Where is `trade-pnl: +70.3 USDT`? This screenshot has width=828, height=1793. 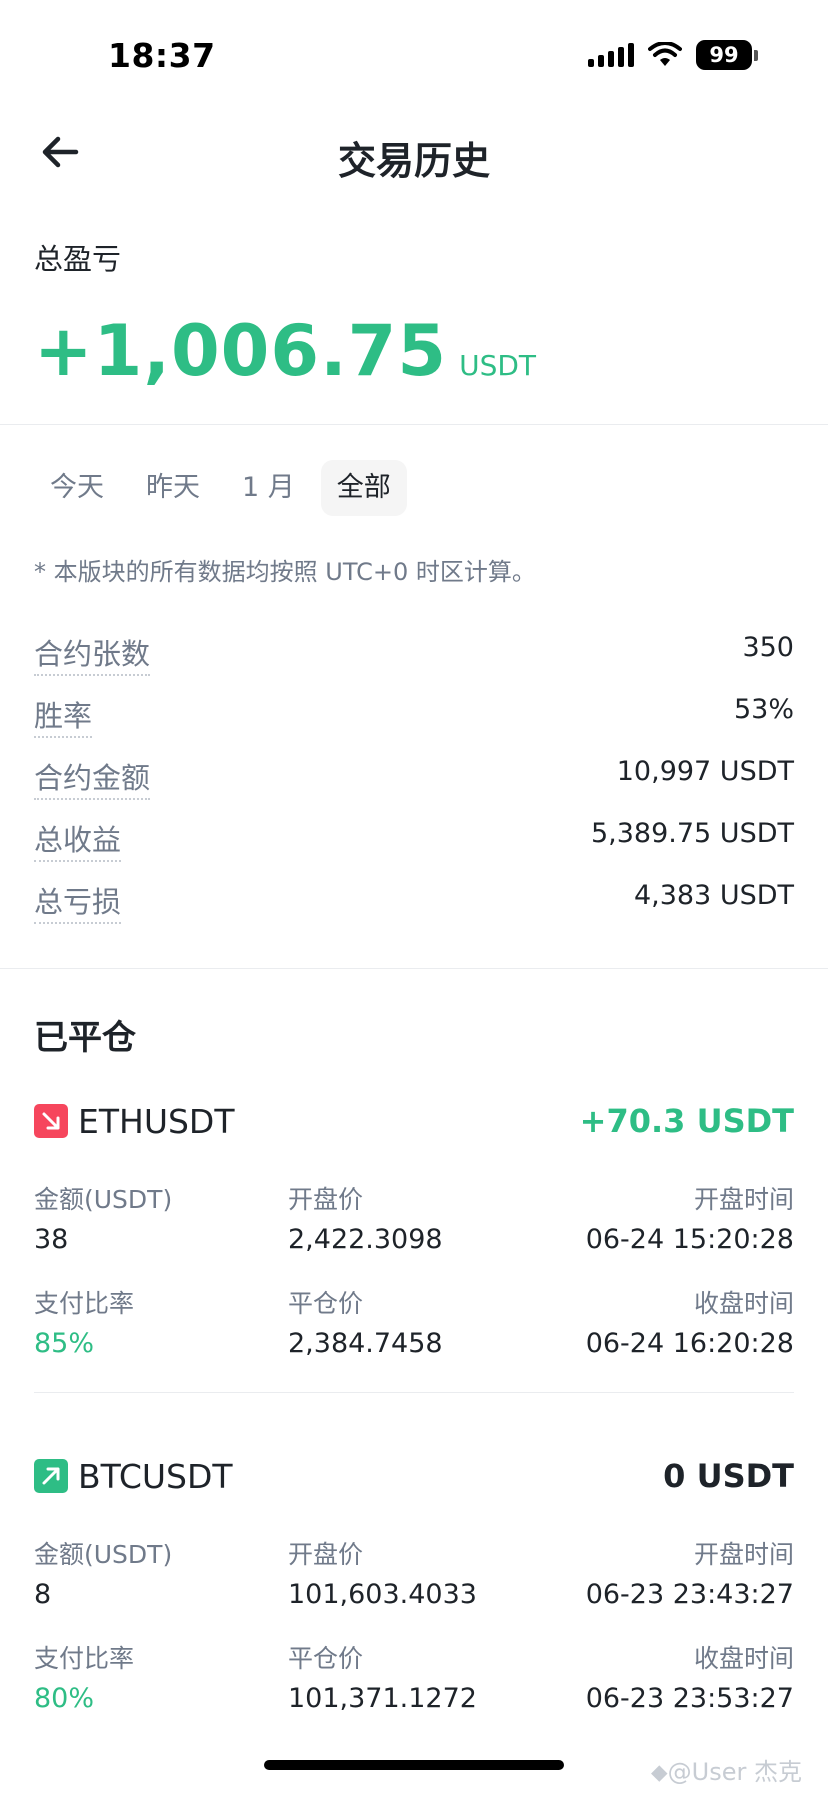
trade-pnl: +70.3 USDT is located at coordinates (686, 1121).